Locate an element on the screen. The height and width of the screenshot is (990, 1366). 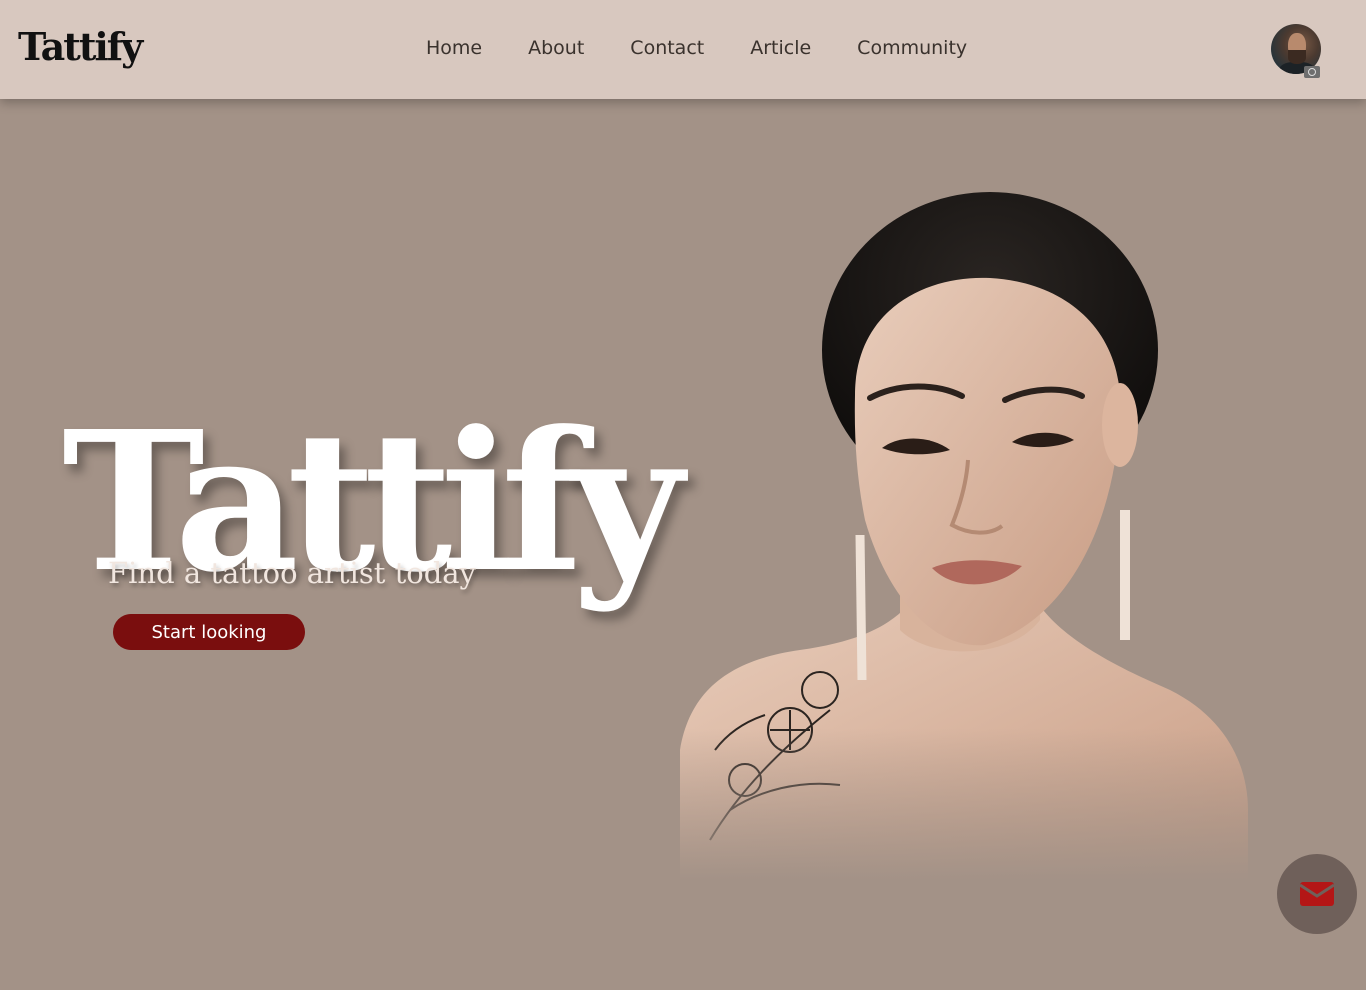
camera-icon is located at coordinates (1312, 72).